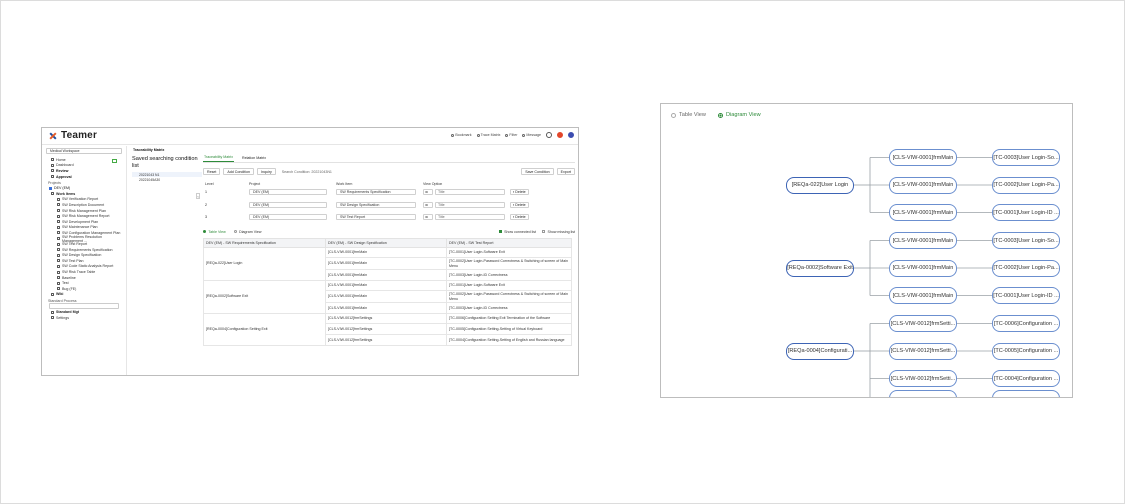  What do you see at coordinates (212, 171) in the screenshot?
I see `reset-button: Reset` at bounding box center [212, 171].